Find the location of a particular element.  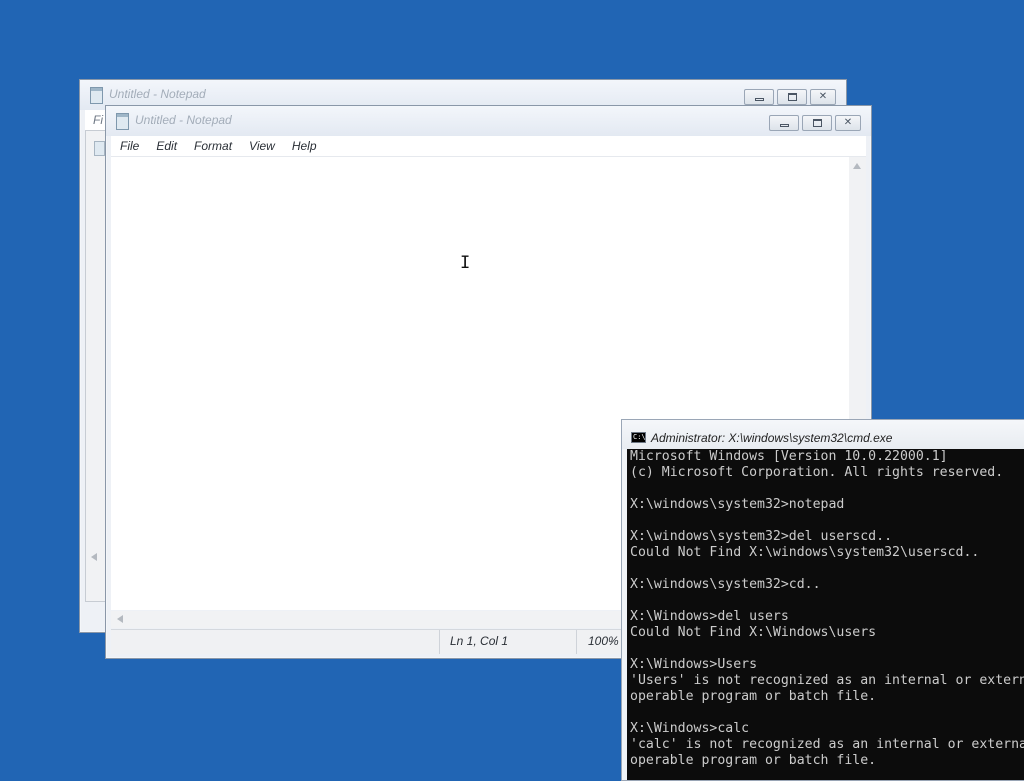

menu-file: File is located at coordinates (129, 146).